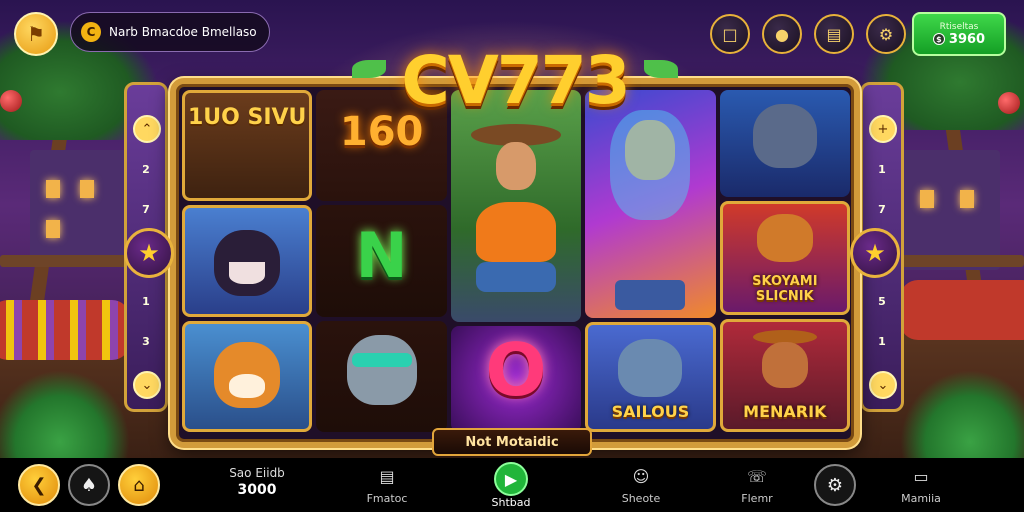 The height and width of the screenshot is (512, 1024). I want to click on settings-button: ⚙, so click(886, 34).